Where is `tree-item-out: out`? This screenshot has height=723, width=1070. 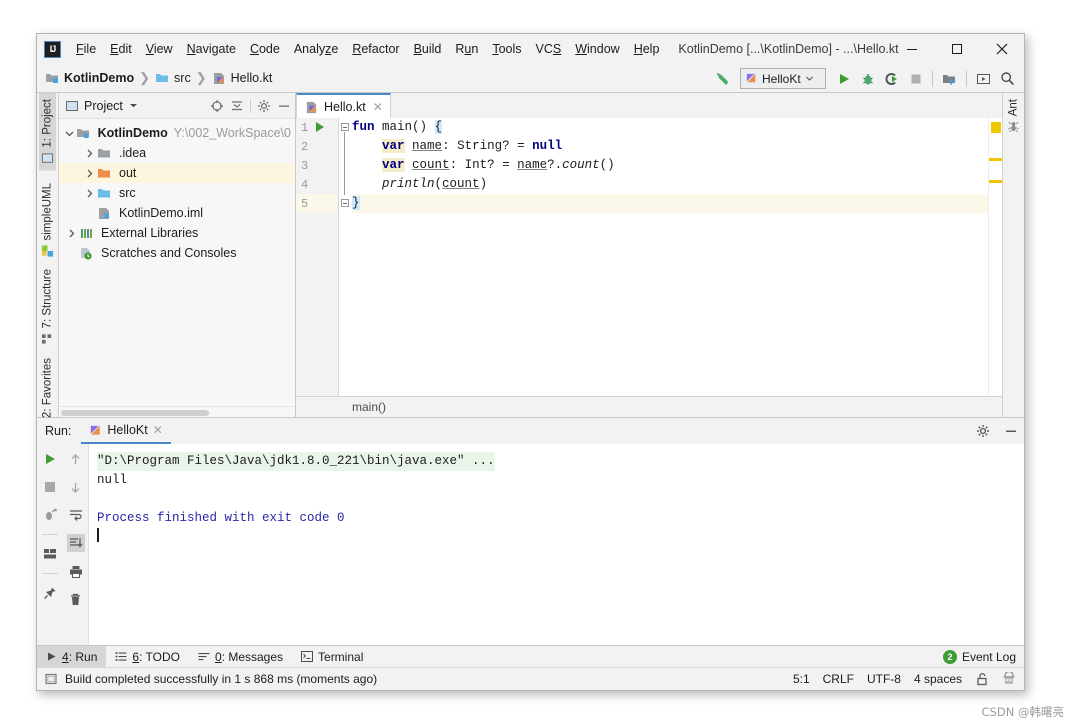
tree-item-out: out is located at coordinates (177, 173).